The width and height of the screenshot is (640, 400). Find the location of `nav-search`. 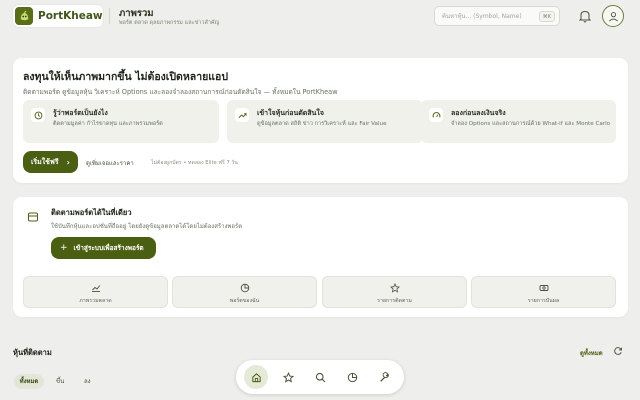

nav-search is located at coordinates (320, 377).